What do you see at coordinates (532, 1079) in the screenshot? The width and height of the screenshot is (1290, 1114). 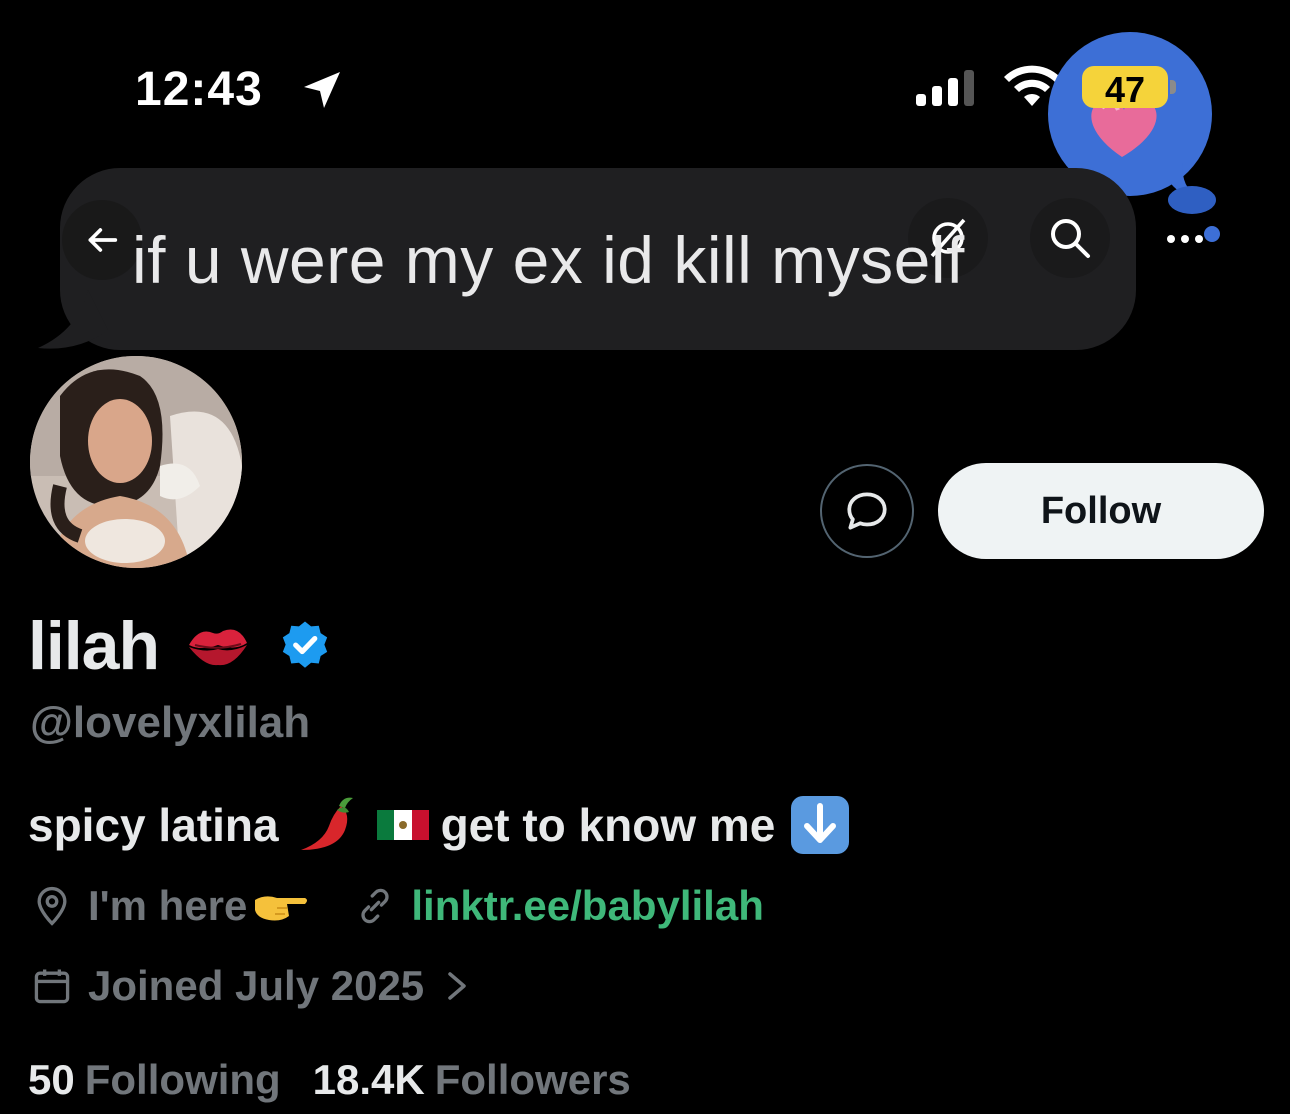 I see `followers-label: Followers` at bounding box center [532, 1079].